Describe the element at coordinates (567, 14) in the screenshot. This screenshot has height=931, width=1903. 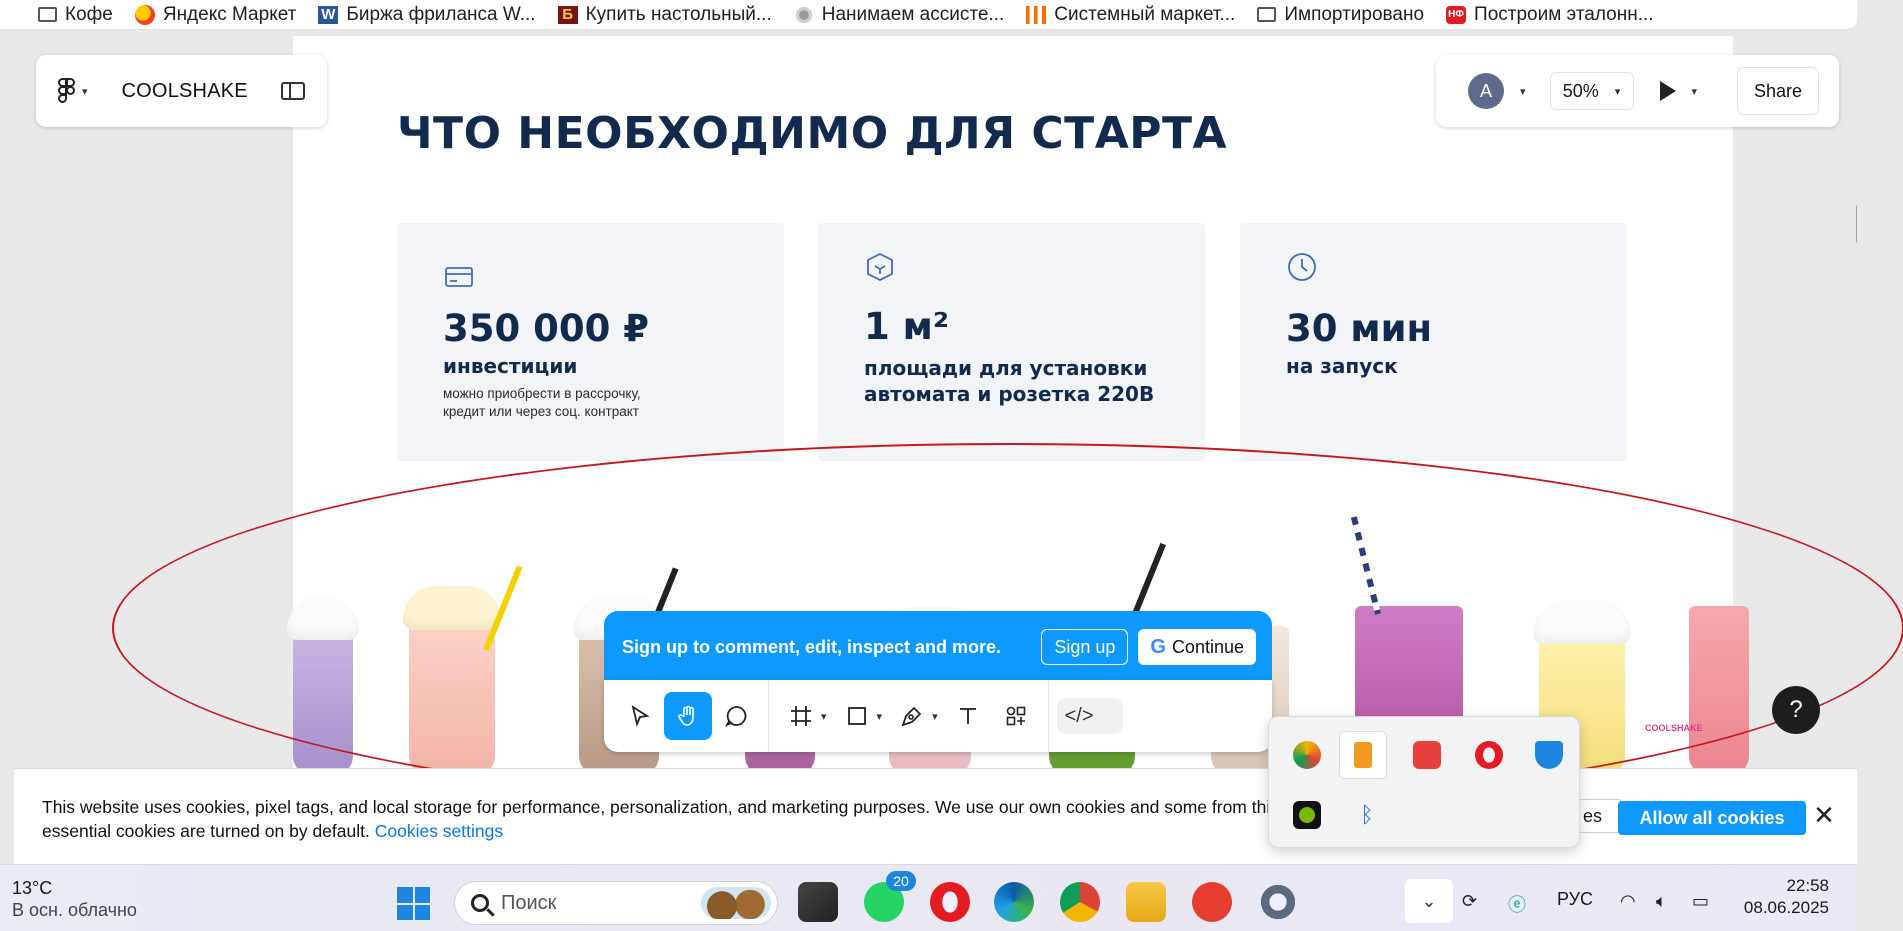
I see `b-icon: Б` at that location.